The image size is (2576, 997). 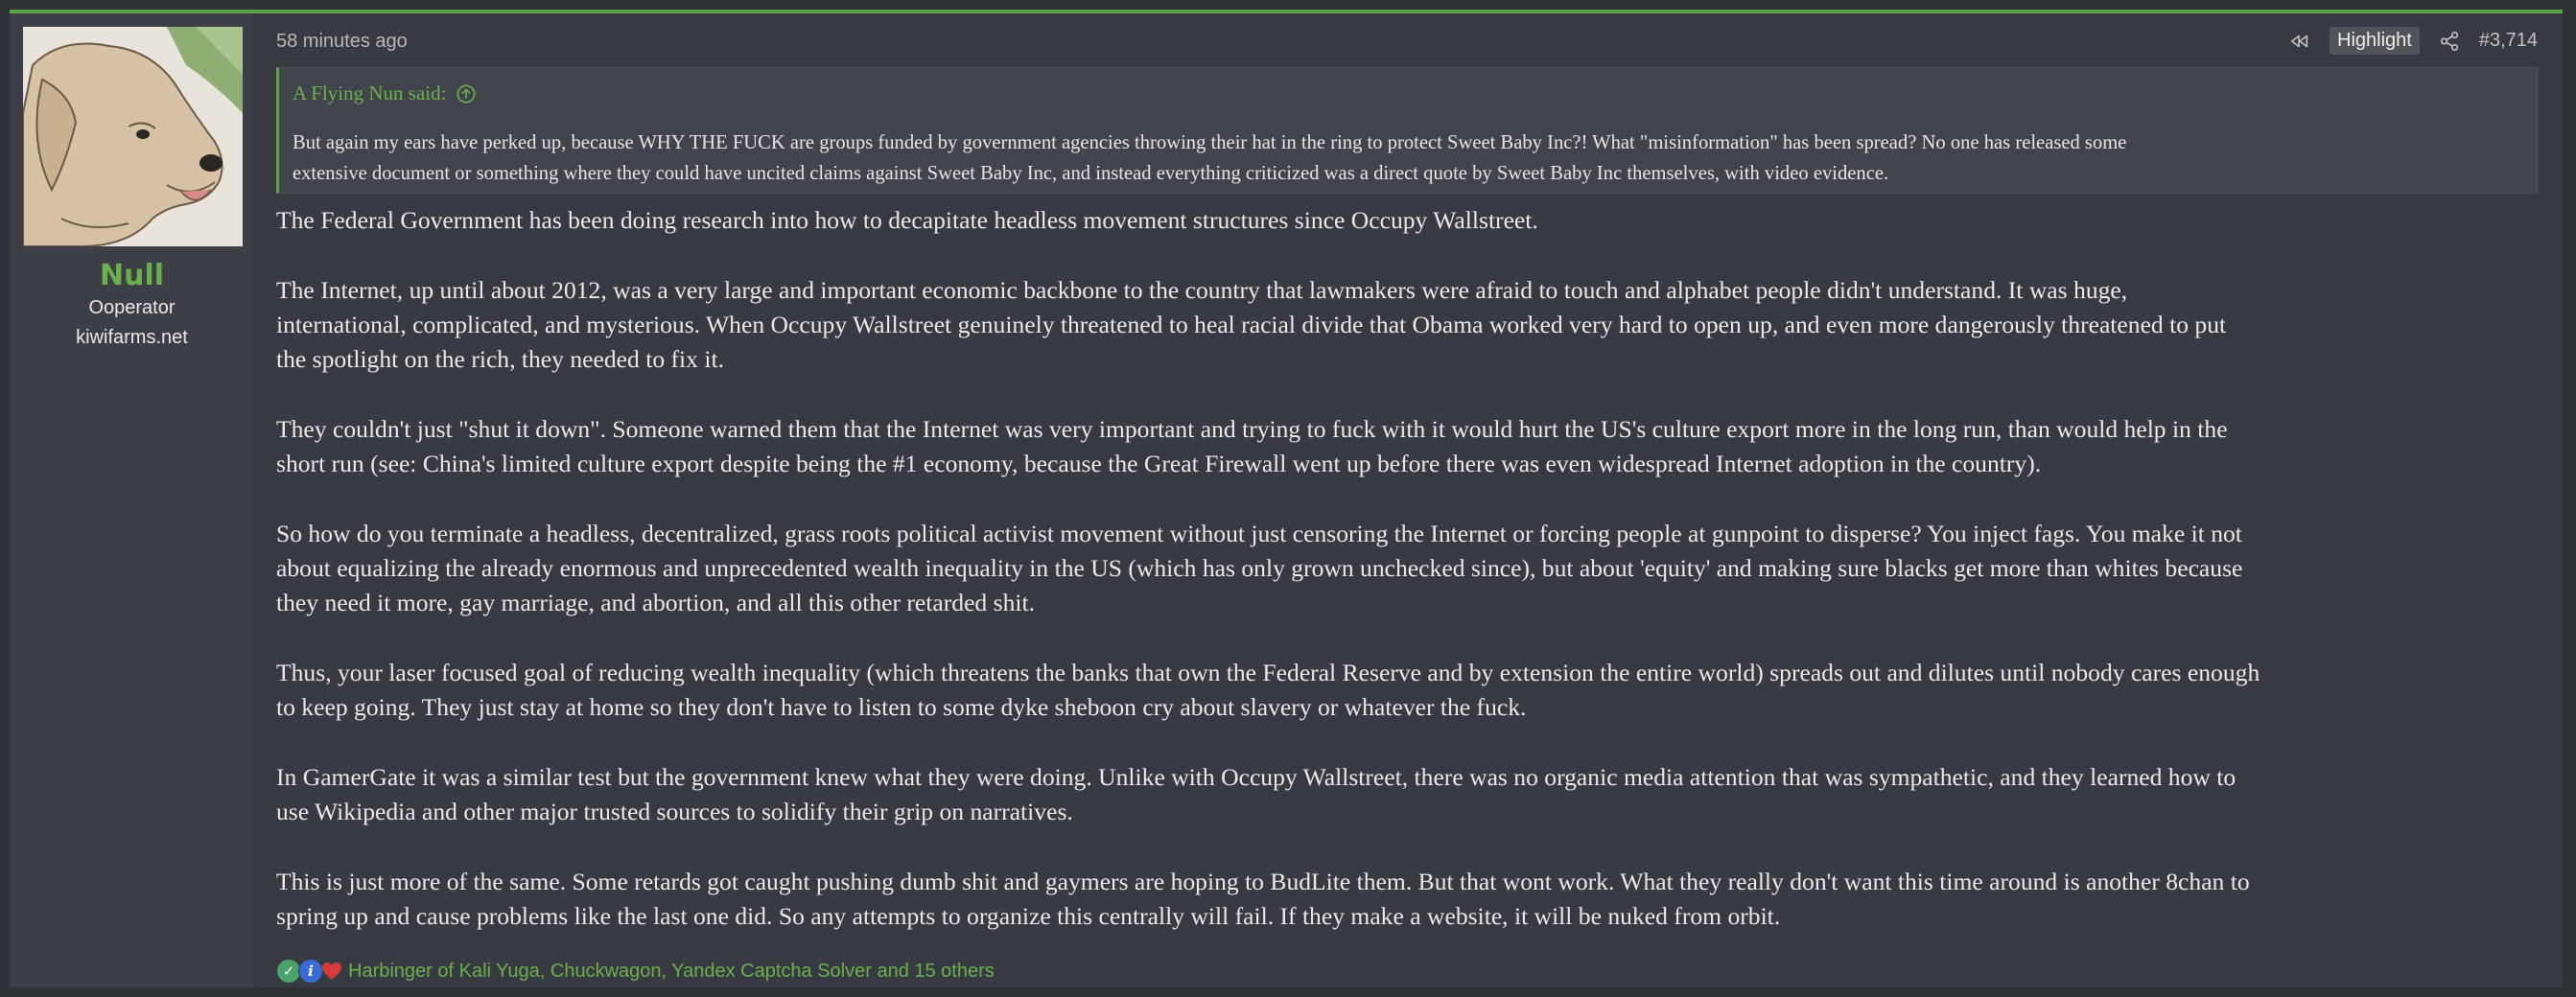 I want to click on post-actions: Highlight #3,714, so click(x=2412, y=41).